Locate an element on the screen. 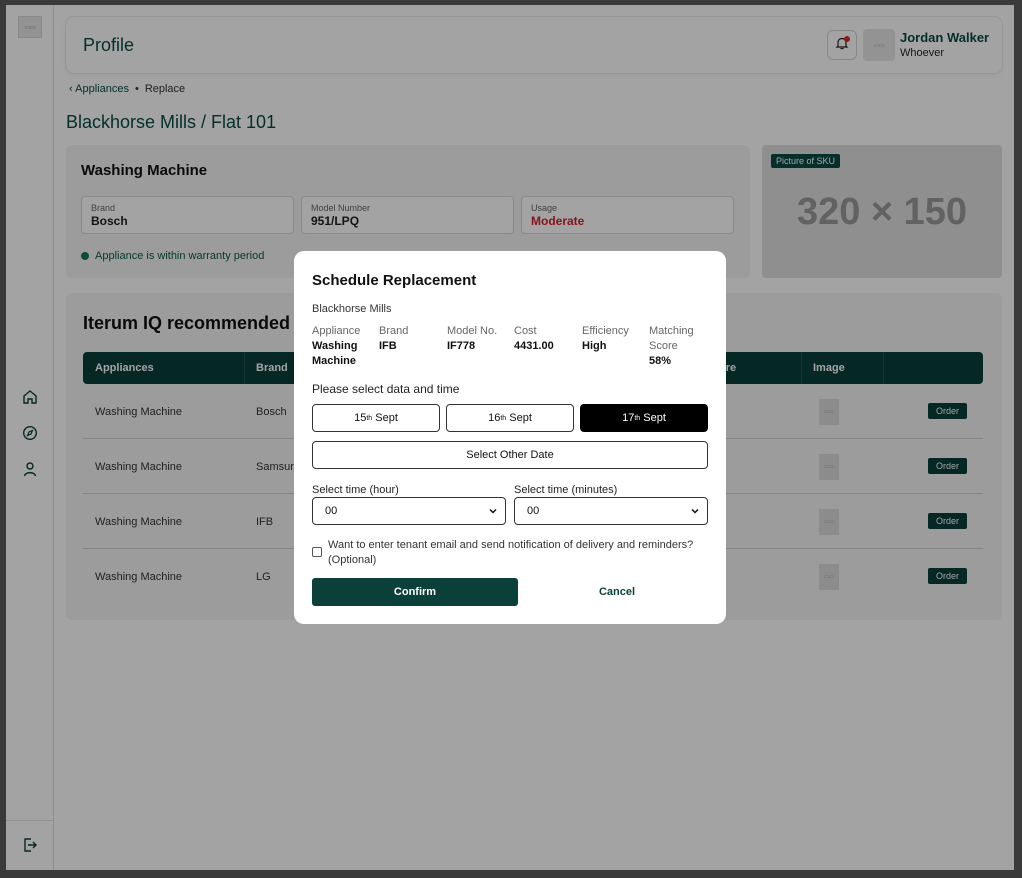 The width and height of the screenshot is (1022, 878). detail-label: Cost is located at coordinates (525, 331).